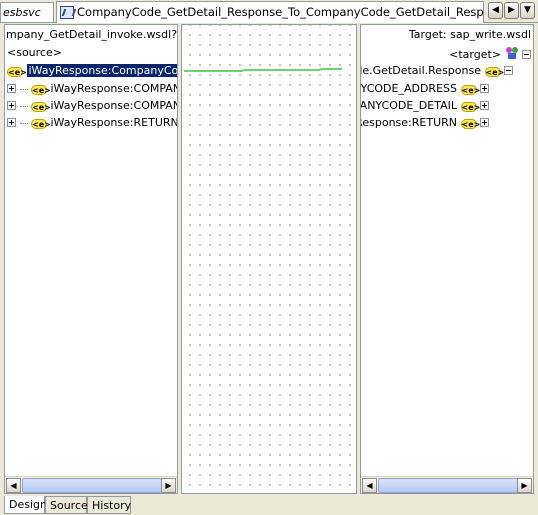 Image resolution: width=538 pixels, height=515 pixels. What do you see at coordinates (511, 10) in the screenshot?
I see `next-tab-button: ▶` at bounding box center [511, 10].